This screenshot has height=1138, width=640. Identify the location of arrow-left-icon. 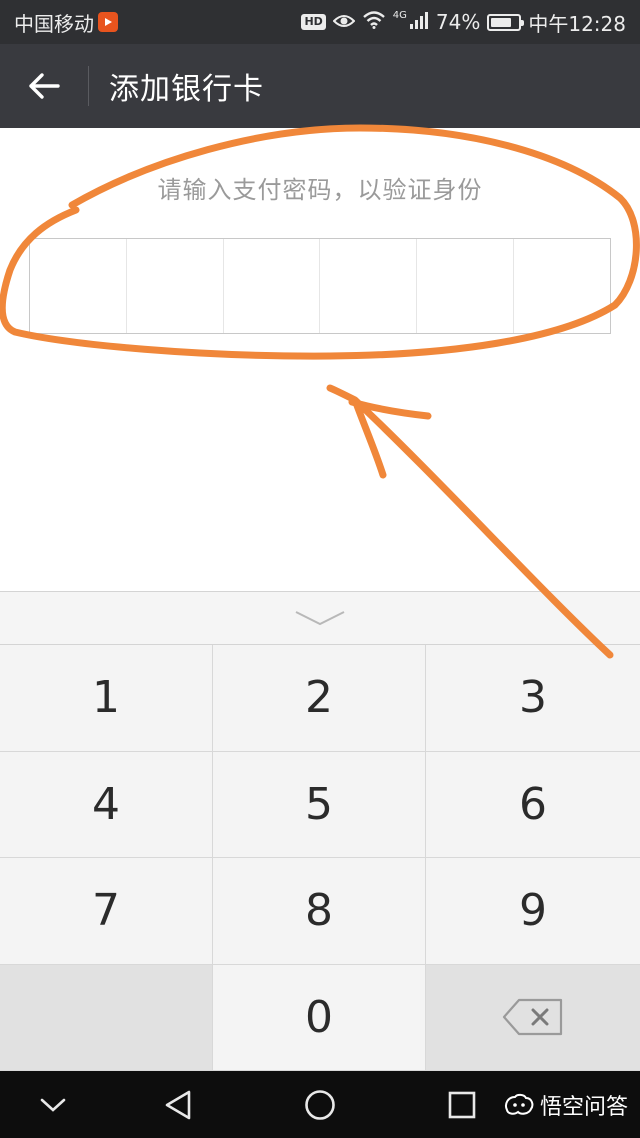
(44, 86).